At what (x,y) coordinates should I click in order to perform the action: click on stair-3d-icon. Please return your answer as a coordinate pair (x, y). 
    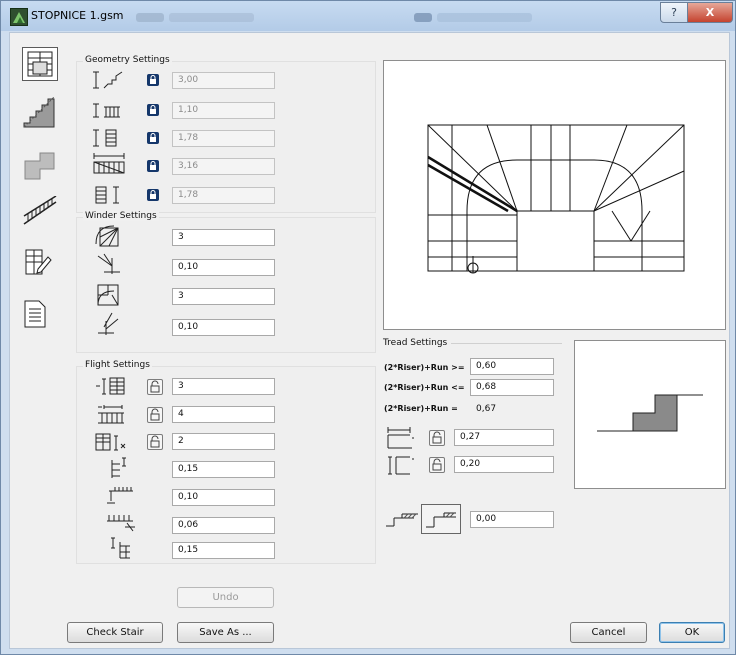
    Looking at the image, I should click on (39, 163).